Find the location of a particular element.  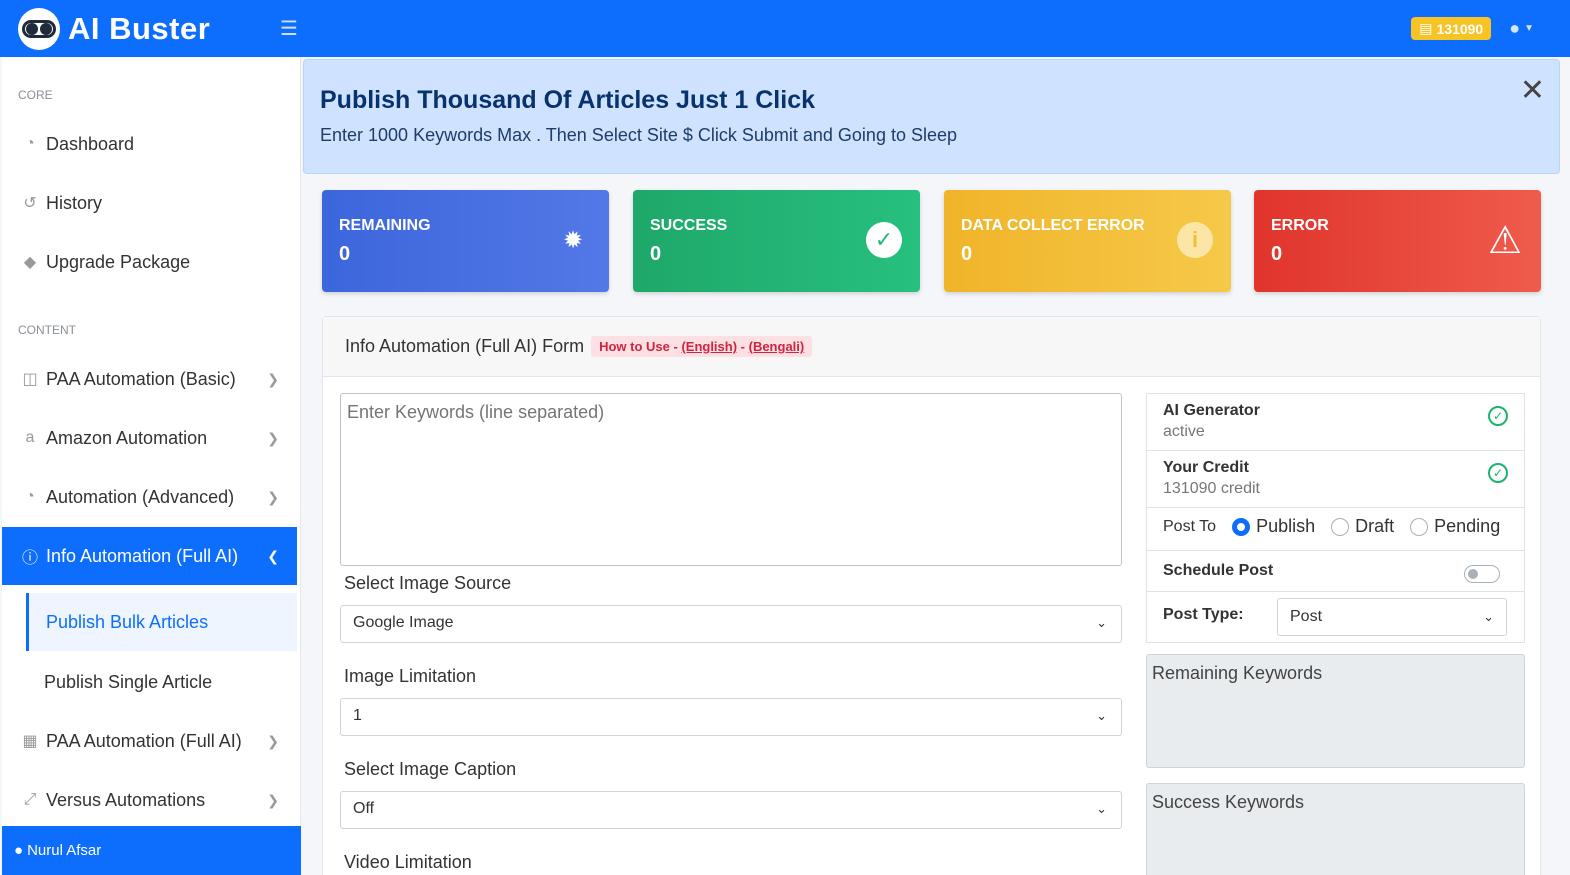

stat-card-data-collect-error: DATA COLLECT ERROR 0 i is located at coordinates (1087, 241).